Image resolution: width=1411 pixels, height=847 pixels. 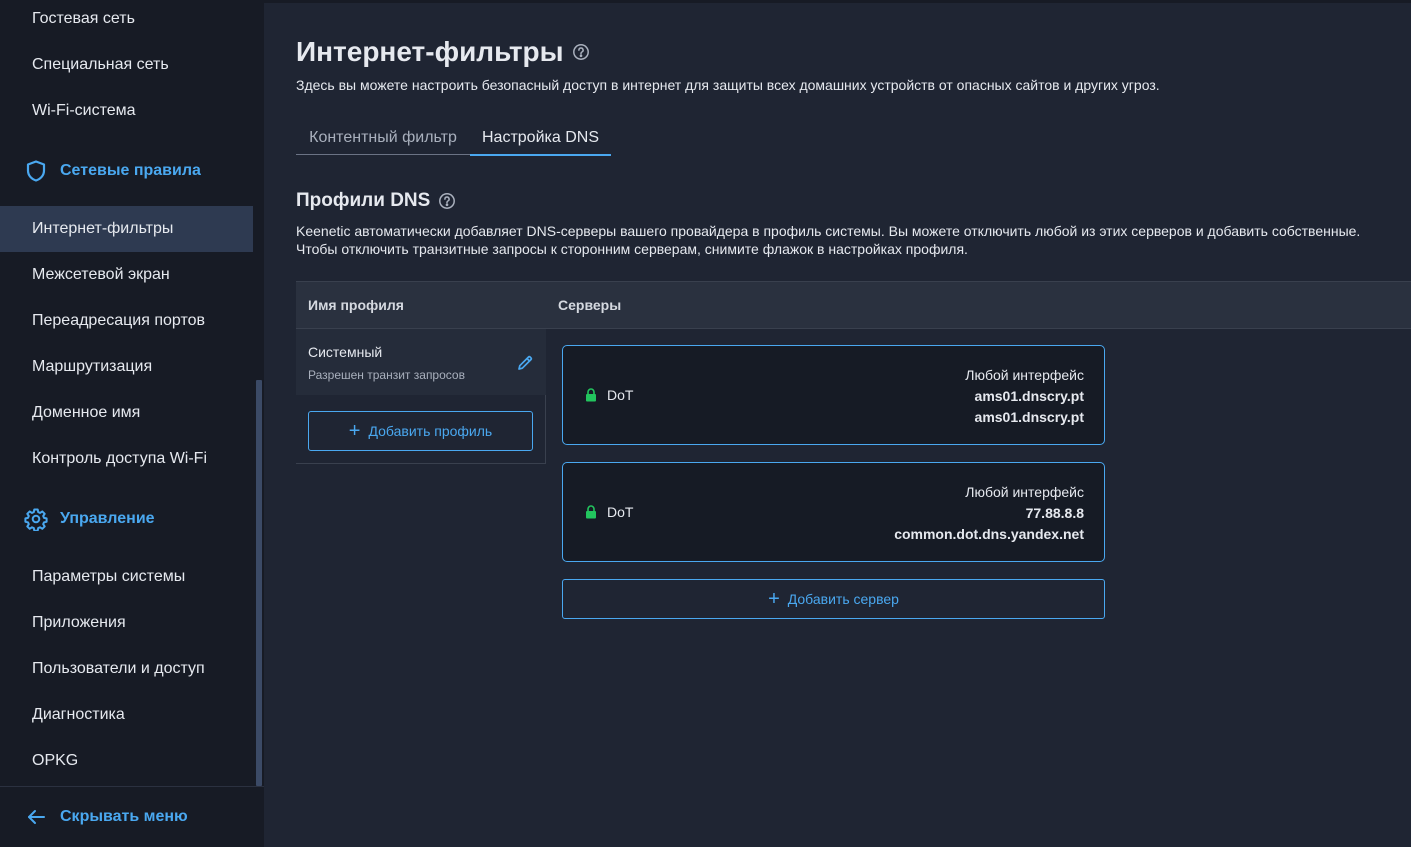 I want to click on profile-name: Системный, so click(x=345, y=352).